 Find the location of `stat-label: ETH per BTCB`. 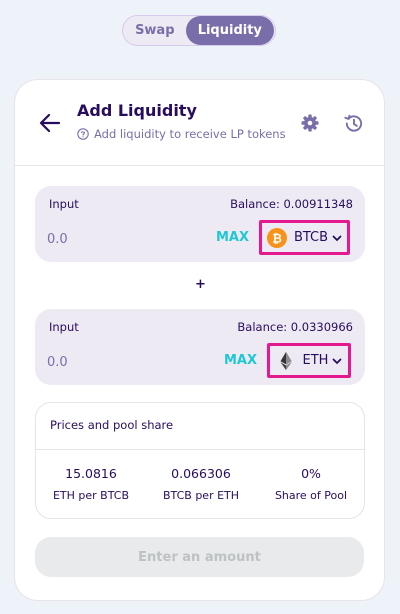

stat-label: ETH per BTCB is located at coordinates (91, 495).